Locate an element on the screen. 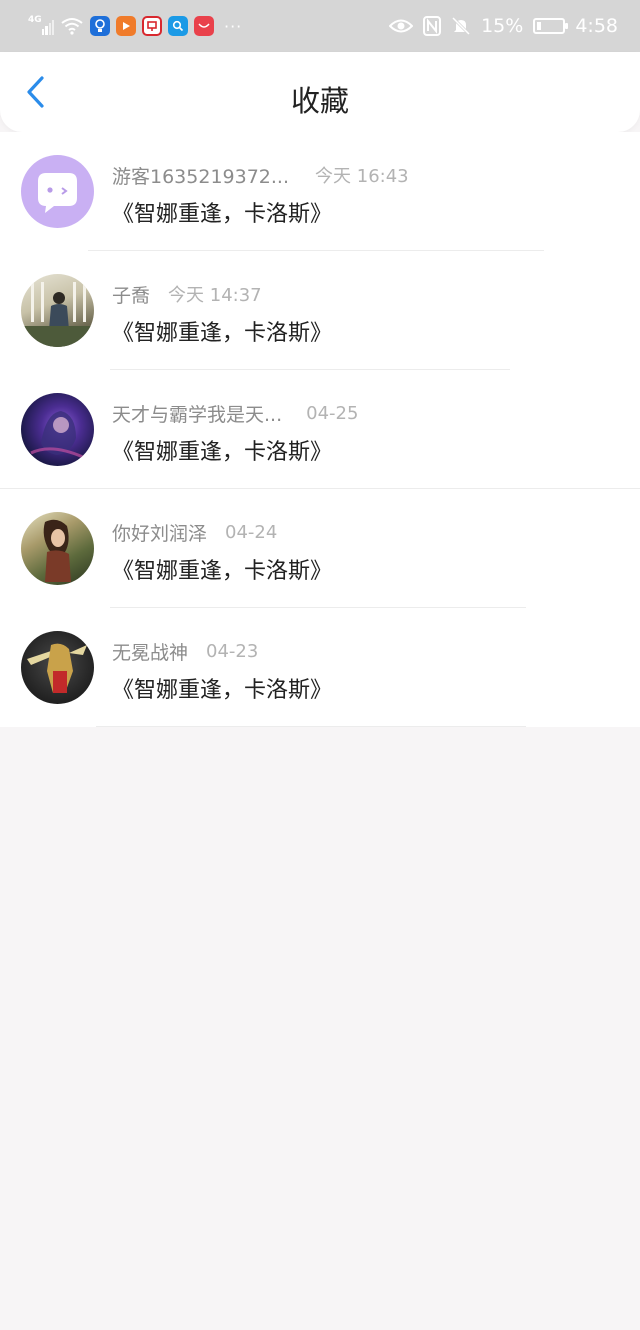  list-item: 无冕战神 04-23 《智娜重逢，卡洛斯》 is located at coordinates (320, 667).